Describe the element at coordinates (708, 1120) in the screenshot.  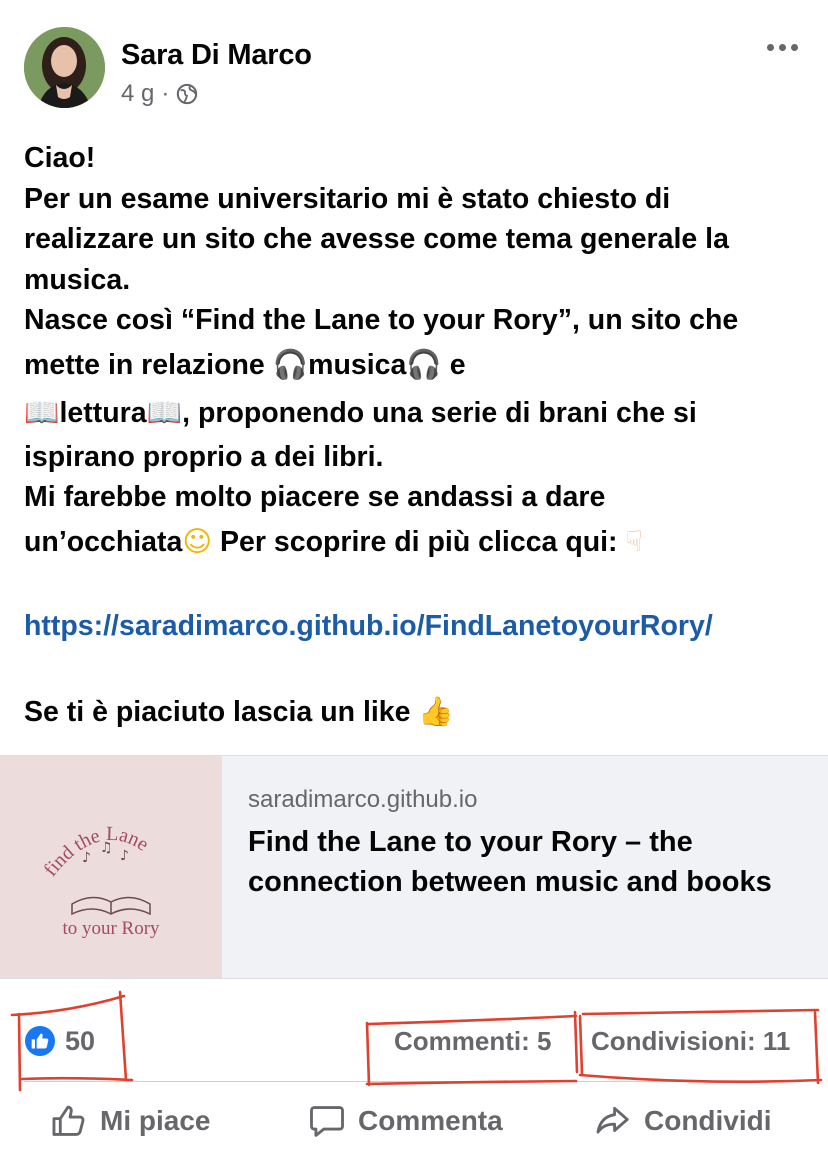
I see `share-button-label: Condividi` at that location.